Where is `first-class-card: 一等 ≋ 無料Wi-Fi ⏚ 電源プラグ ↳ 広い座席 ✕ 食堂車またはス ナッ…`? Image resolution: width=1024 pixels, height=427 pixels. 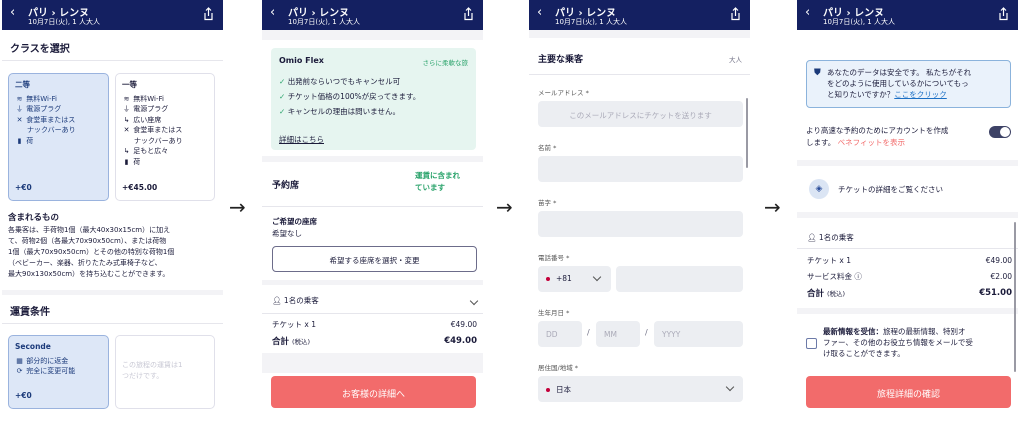 first-class-card: 一等 ≋ 無料Wi-Fi ⏚ 電源プラグ ↳ 広い座席 ✕ 食堂車またはス ナッ… is located at coordinates (165, 137).